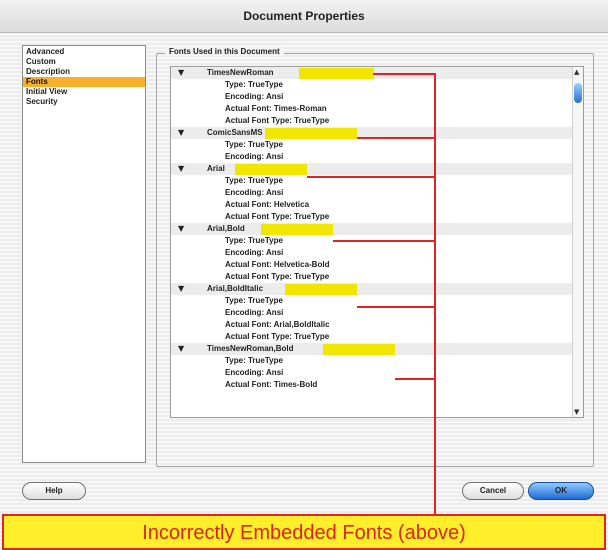 The width and height of the screenshot is (608, 550). What do you see at coordinates (240, 72) in the screenshot?
I see `font-name: TimesNewRoman` at bounding box center [240, 72].